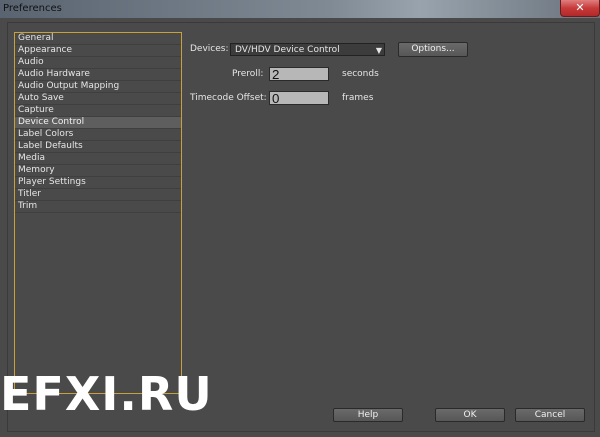 This screenshot has height=437, width=600. I want to click on timecode-offset-unit: frames, so click(358, 98).